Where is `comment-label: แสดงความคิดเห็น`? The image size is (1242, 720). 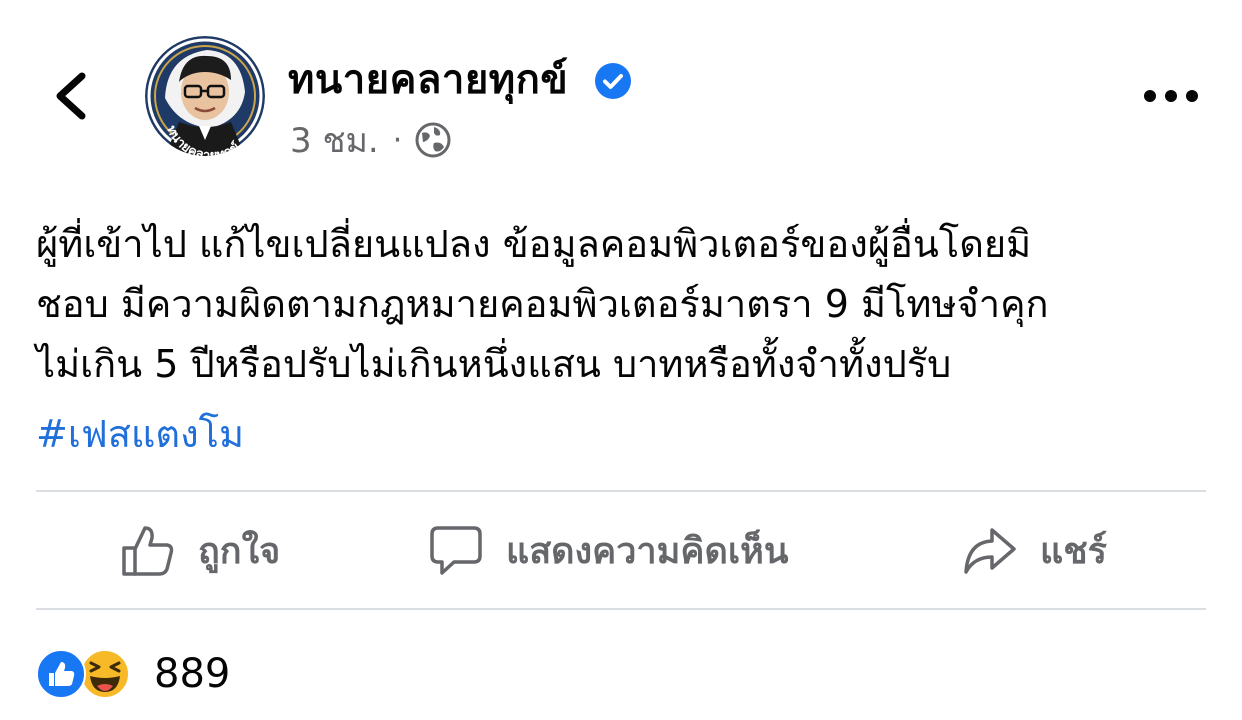 comment-label: แสดงความคิดเห็น is located at coordinates (647, 551).